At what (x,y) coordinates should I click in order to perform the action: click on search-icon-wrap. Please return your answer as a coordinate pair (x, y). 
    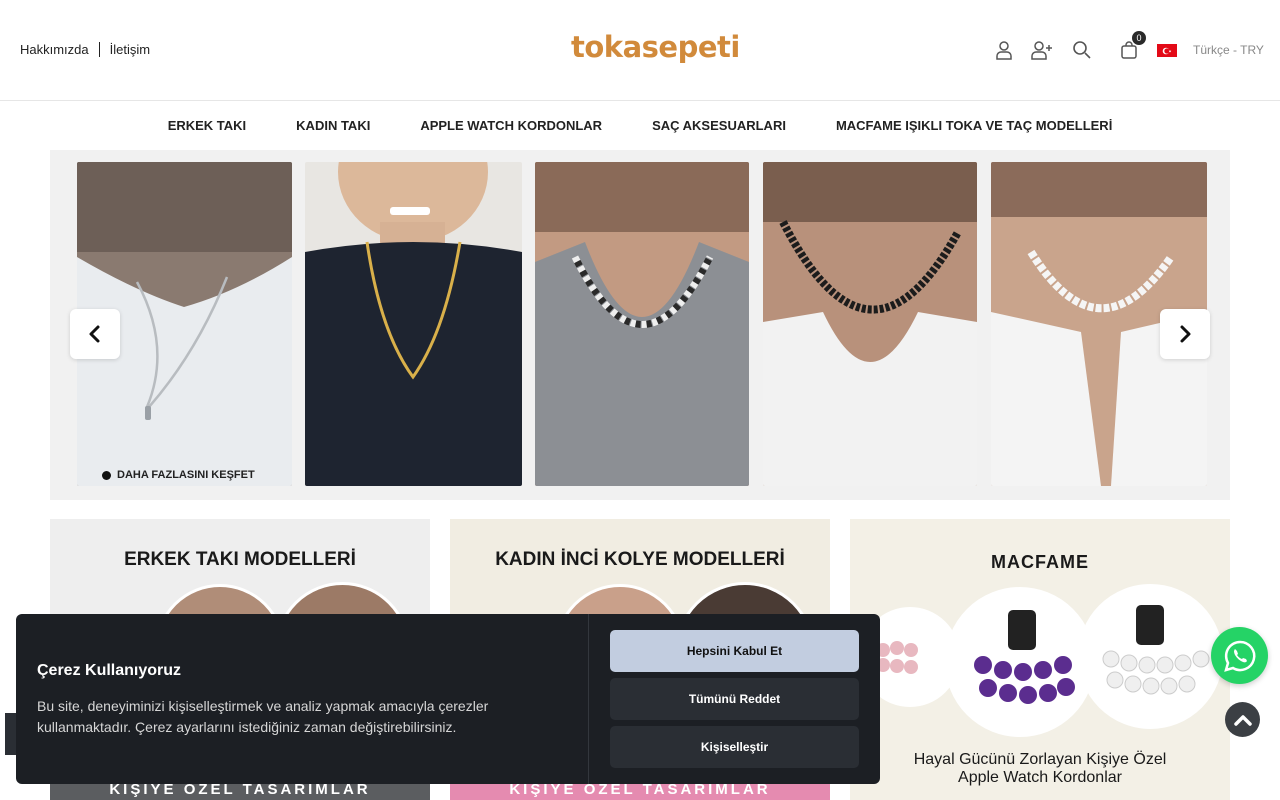
    Looking at the image, I should click on (1082, 50).